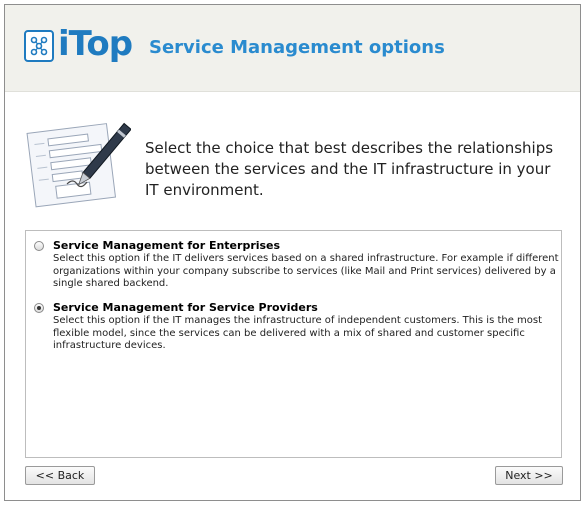 This screenshot has height=507, width=587. What do you see at coordinates (166, 245) in the screenshot?
I see `option-title: Service Management for Enterprises` at bounding box center [166, 245].